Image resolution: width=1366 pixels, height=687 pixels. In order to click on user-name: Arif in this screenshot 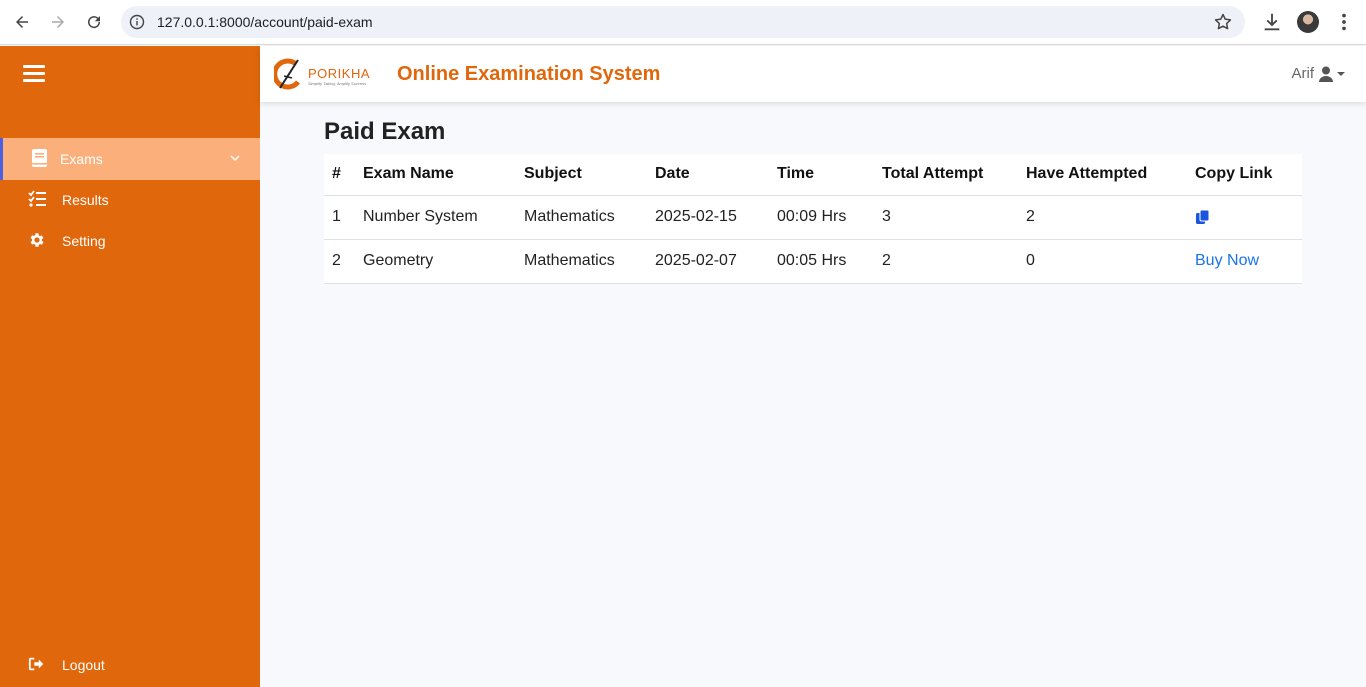, I will do `click(1303, 73)`.